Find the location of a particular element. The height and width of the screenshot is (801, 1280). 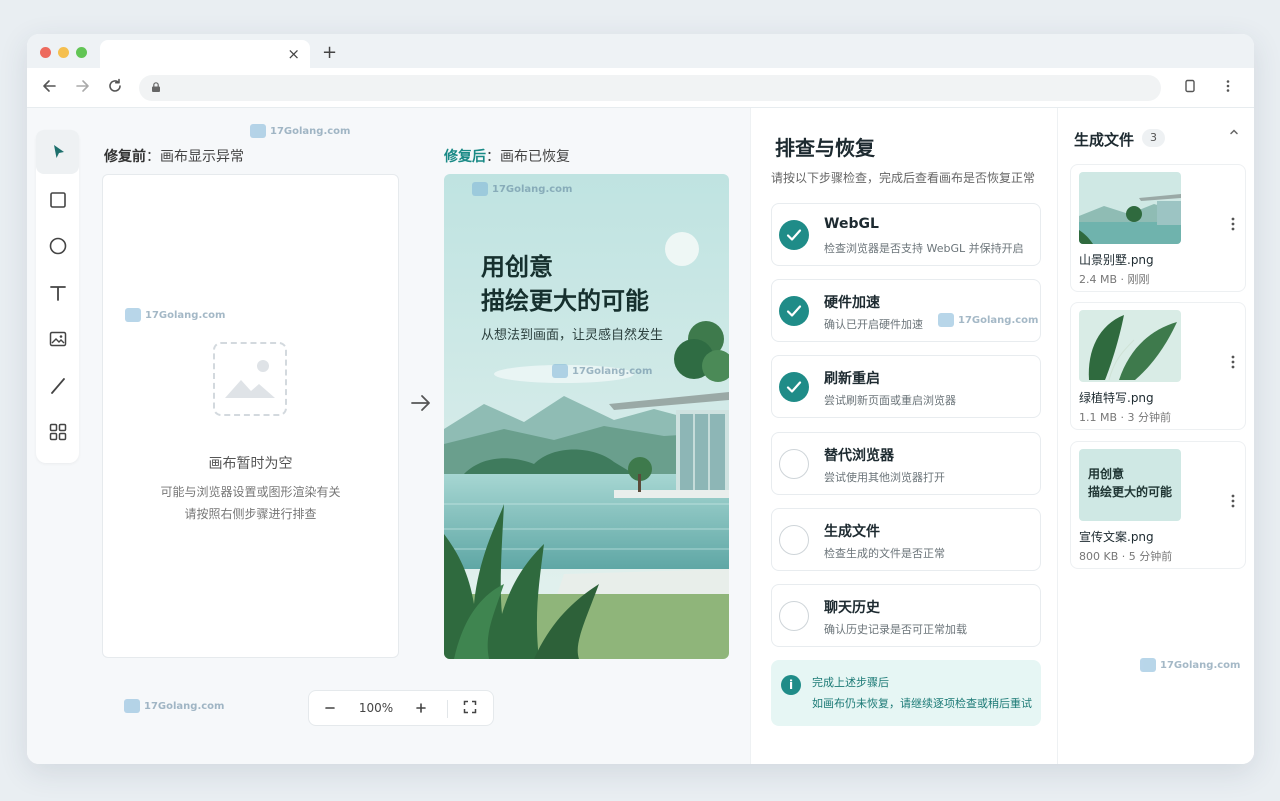

browser-tab: × is located at coordinates (205, 54).